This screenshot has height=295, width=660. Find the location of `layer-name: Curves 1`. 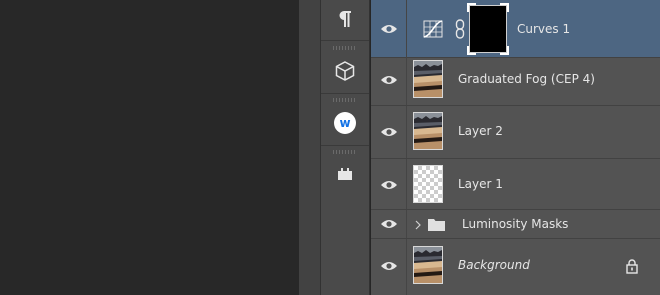

layer-name: Curves 1 is located at coordinates (544, 29).